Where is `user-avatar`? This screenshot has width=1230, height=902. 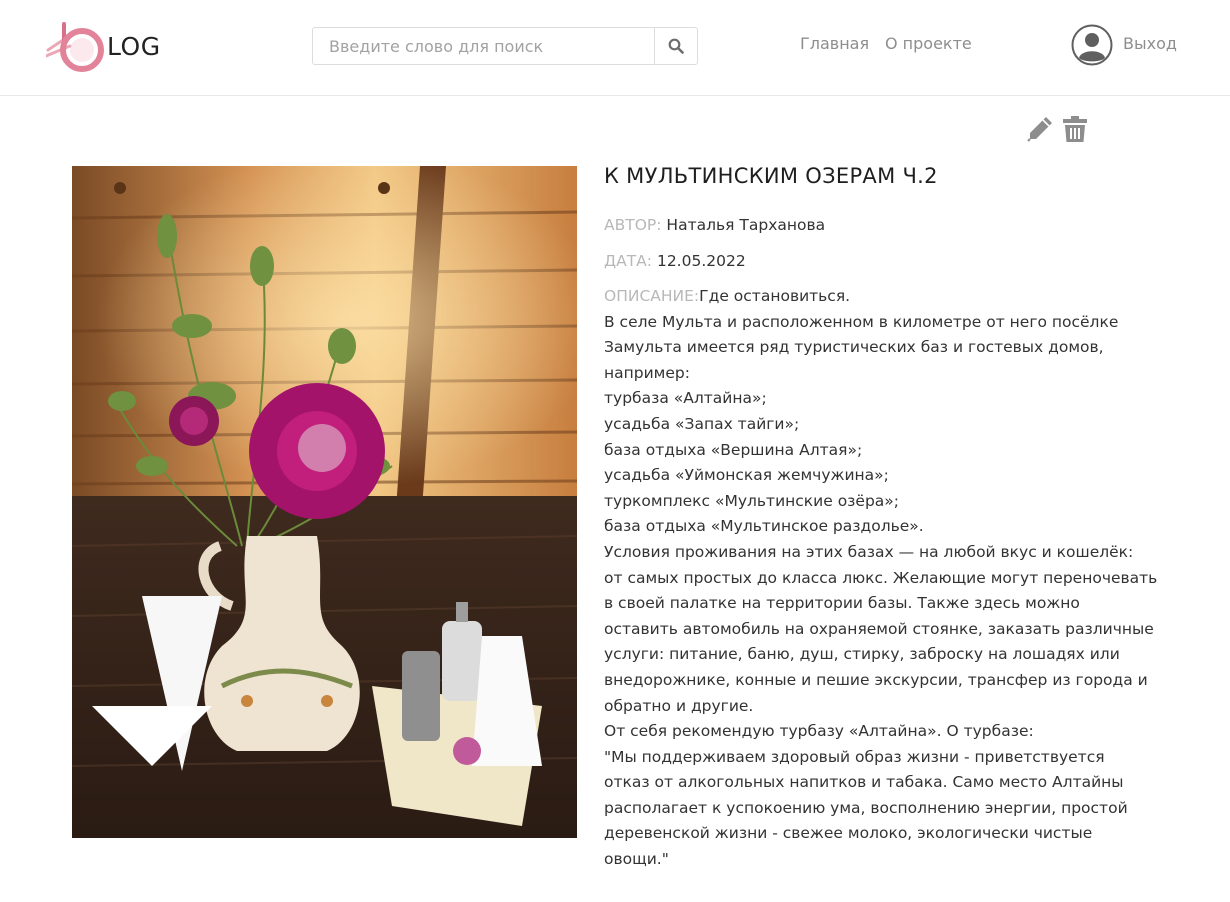
user-avatar is located at coordinates (1092, 45).